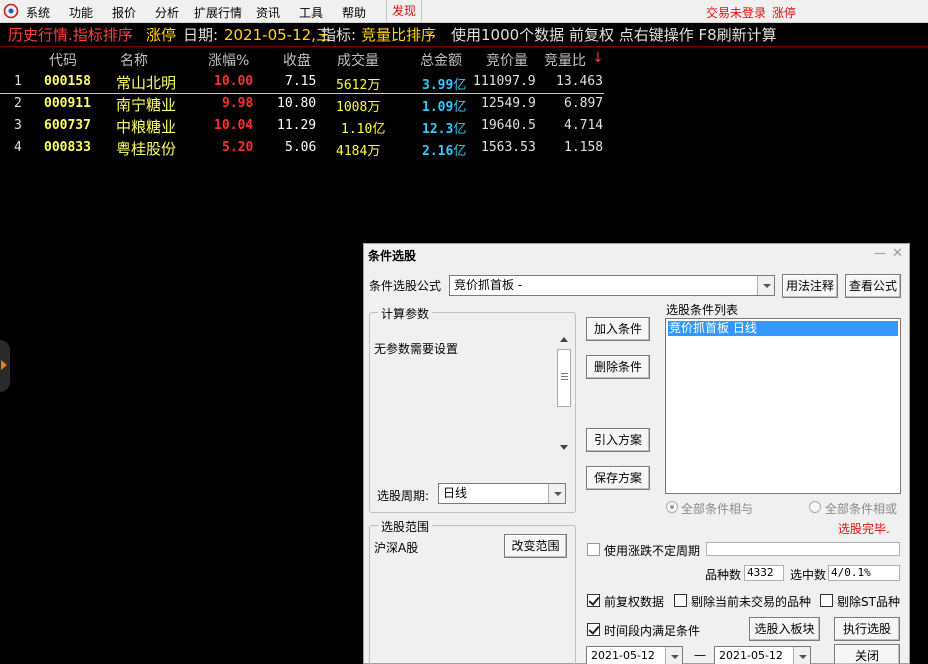 Image resolution: width=928 pixels, height=664 pixels. I want to click on header-amount: 总金额, so click(441, 60).